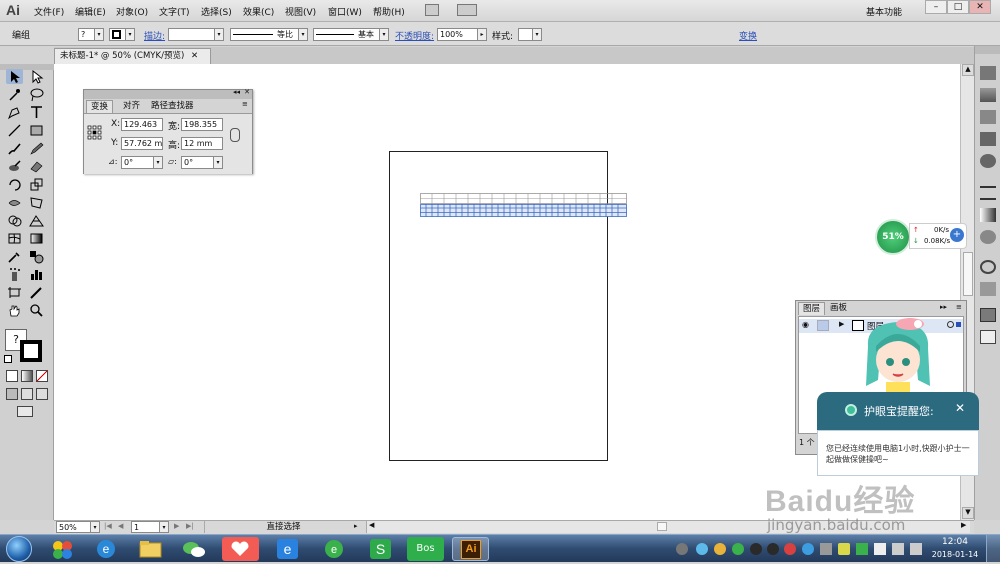 The width and height of the screenshot is (1000, 564). Describe the element at coordinates (988, 117) in the screenshot. I see `swatches-panel-icon` at that location.